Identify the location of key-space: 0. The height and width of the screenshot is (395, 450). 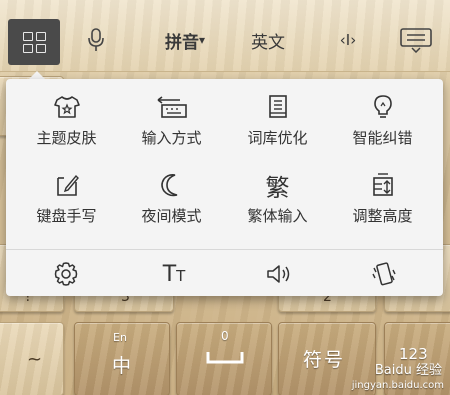
(224, 358).